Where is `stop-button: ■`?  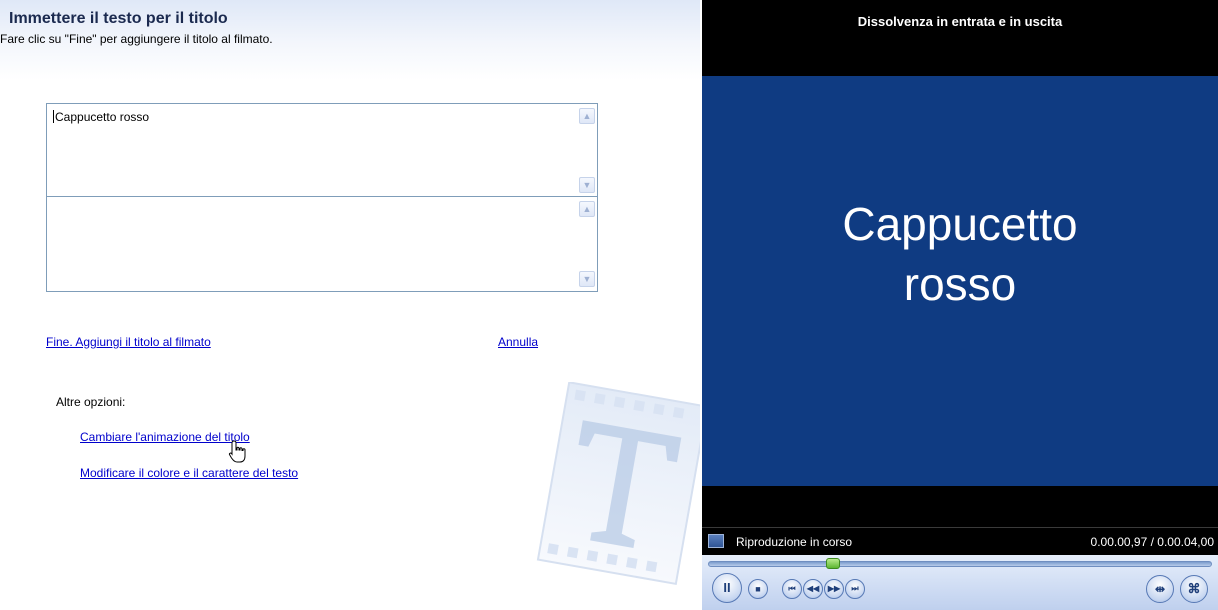
stop-button: ■ is located at coordinates (758, 589).